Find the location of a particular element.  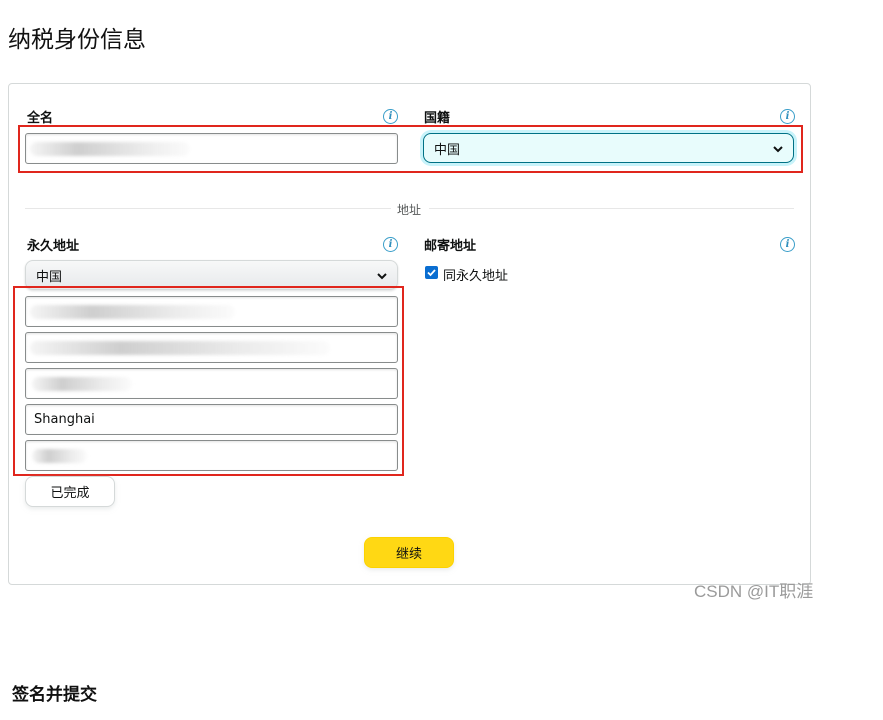

address-divider-label: 地址 is located at coordinates (409, 209).